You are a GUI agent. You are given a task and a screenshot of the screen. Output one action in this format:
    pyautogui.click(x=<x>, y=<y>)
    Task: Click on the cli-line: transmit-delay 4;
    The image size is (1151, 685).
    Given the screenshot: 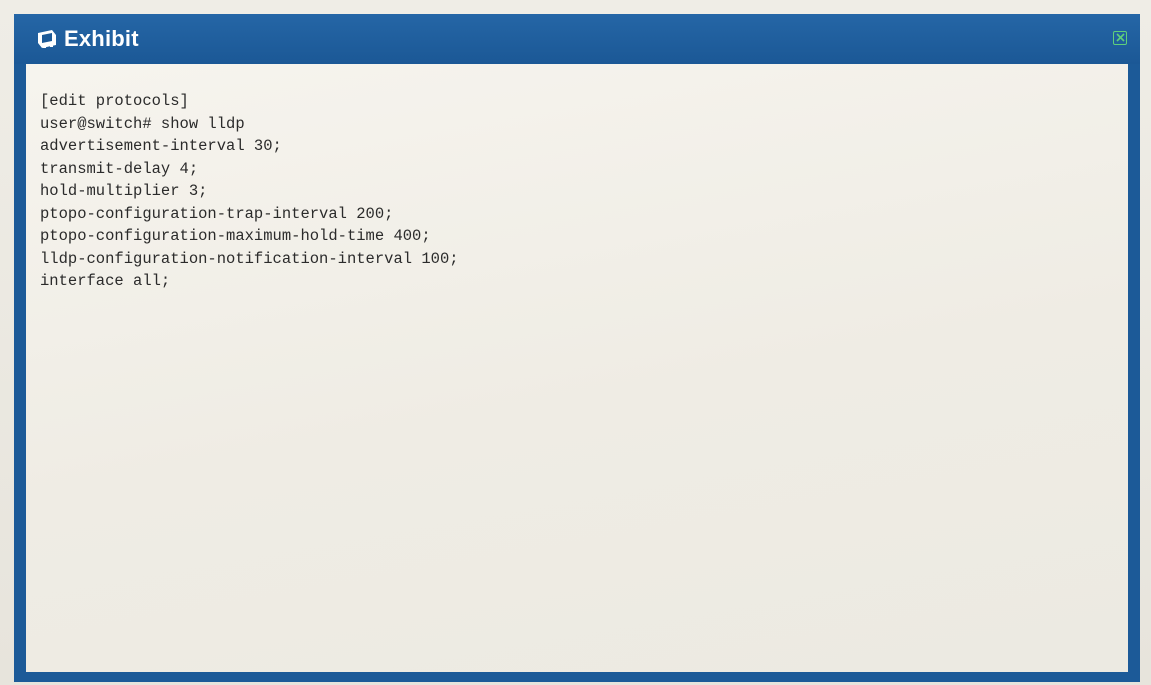 What is the action you would take?
    pyautogui.click(x=119, y=168)
    